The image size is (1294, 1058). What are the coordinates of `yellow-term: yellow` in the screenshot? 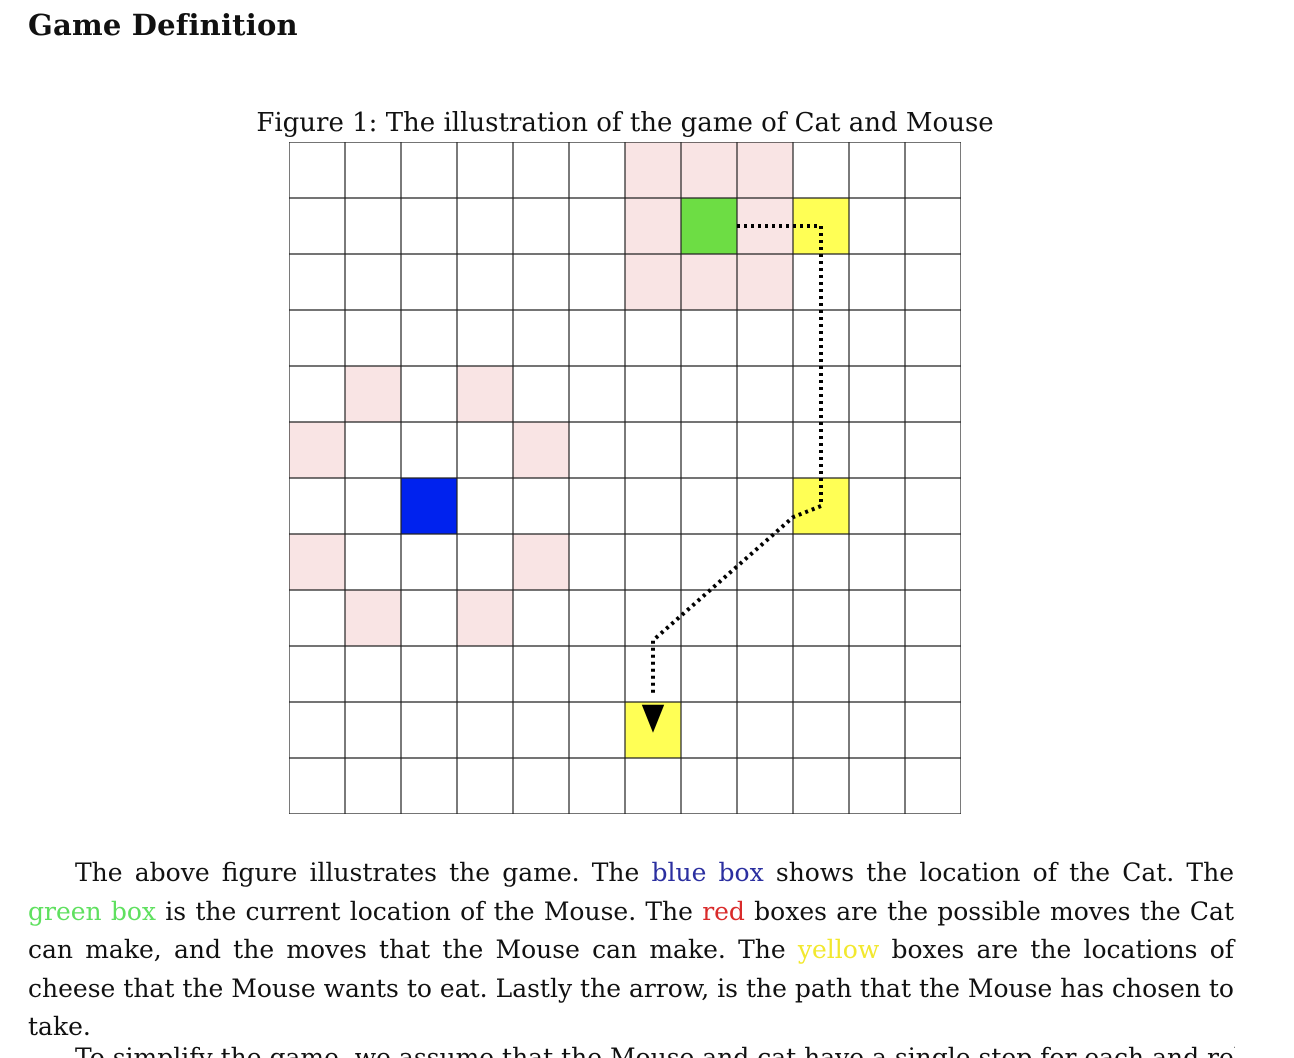 It's located at (838, 949).